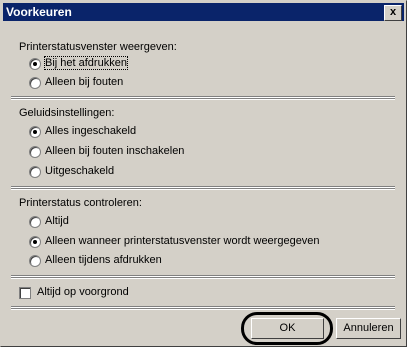 The height and width of the screenshot is (347, 407). Describe the element at coordinates (86, 63) in the screenshot. I see `radio-label: Bij het afdrukken` at that location.